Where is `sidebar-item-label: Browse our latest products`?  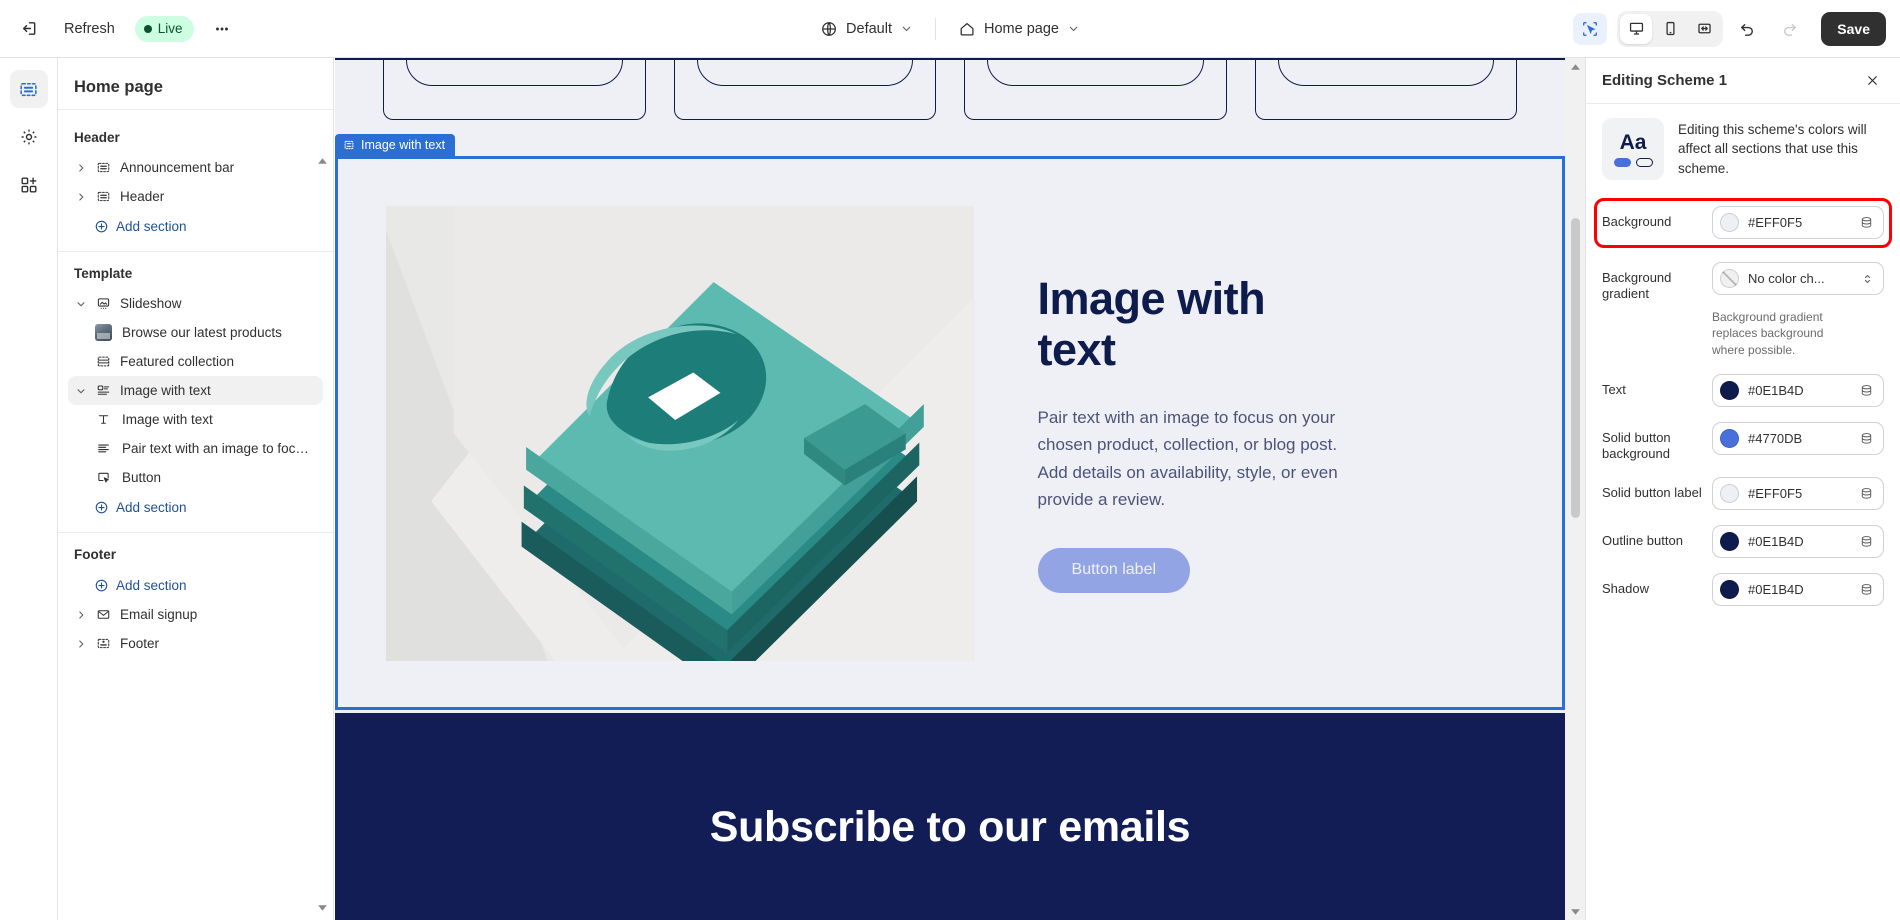 sidebar-item-label: Browse our latest products is located at coordinates (202, 332).